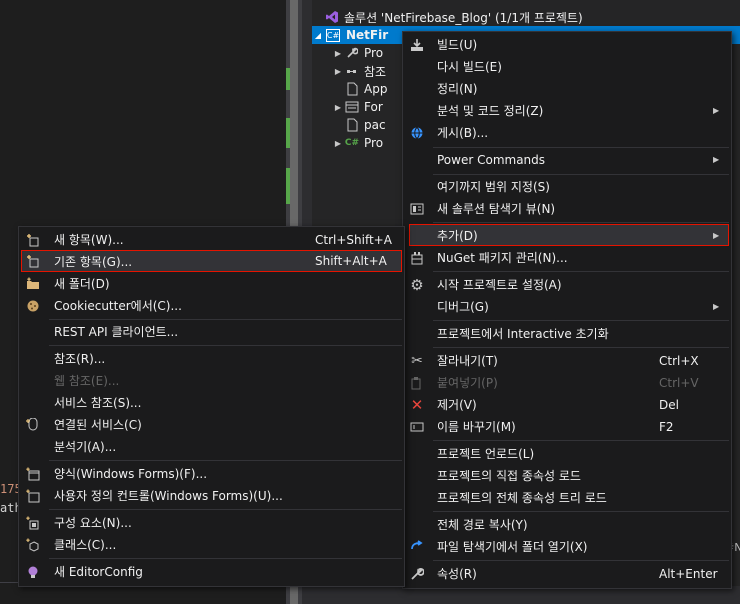 The width and height of the screenshot is (740, 604). I want to click on new-item-icon, so click(33, 240).